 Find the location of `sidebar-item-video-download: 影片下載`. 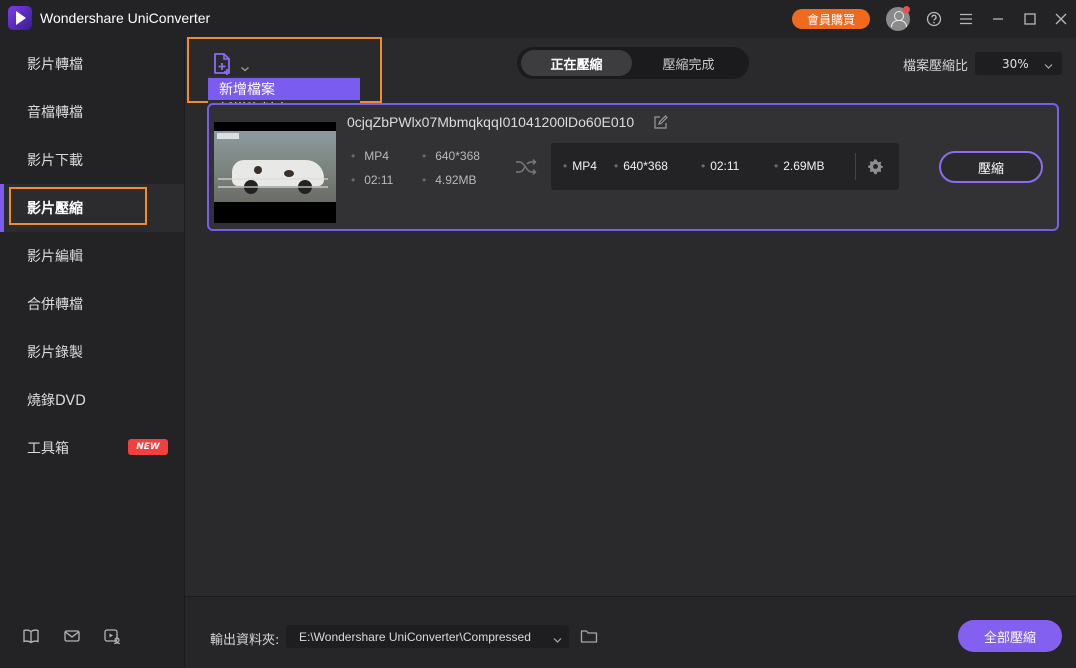

sidebar-item-video-download: 影片下載 is located at coordinates (92, 160).